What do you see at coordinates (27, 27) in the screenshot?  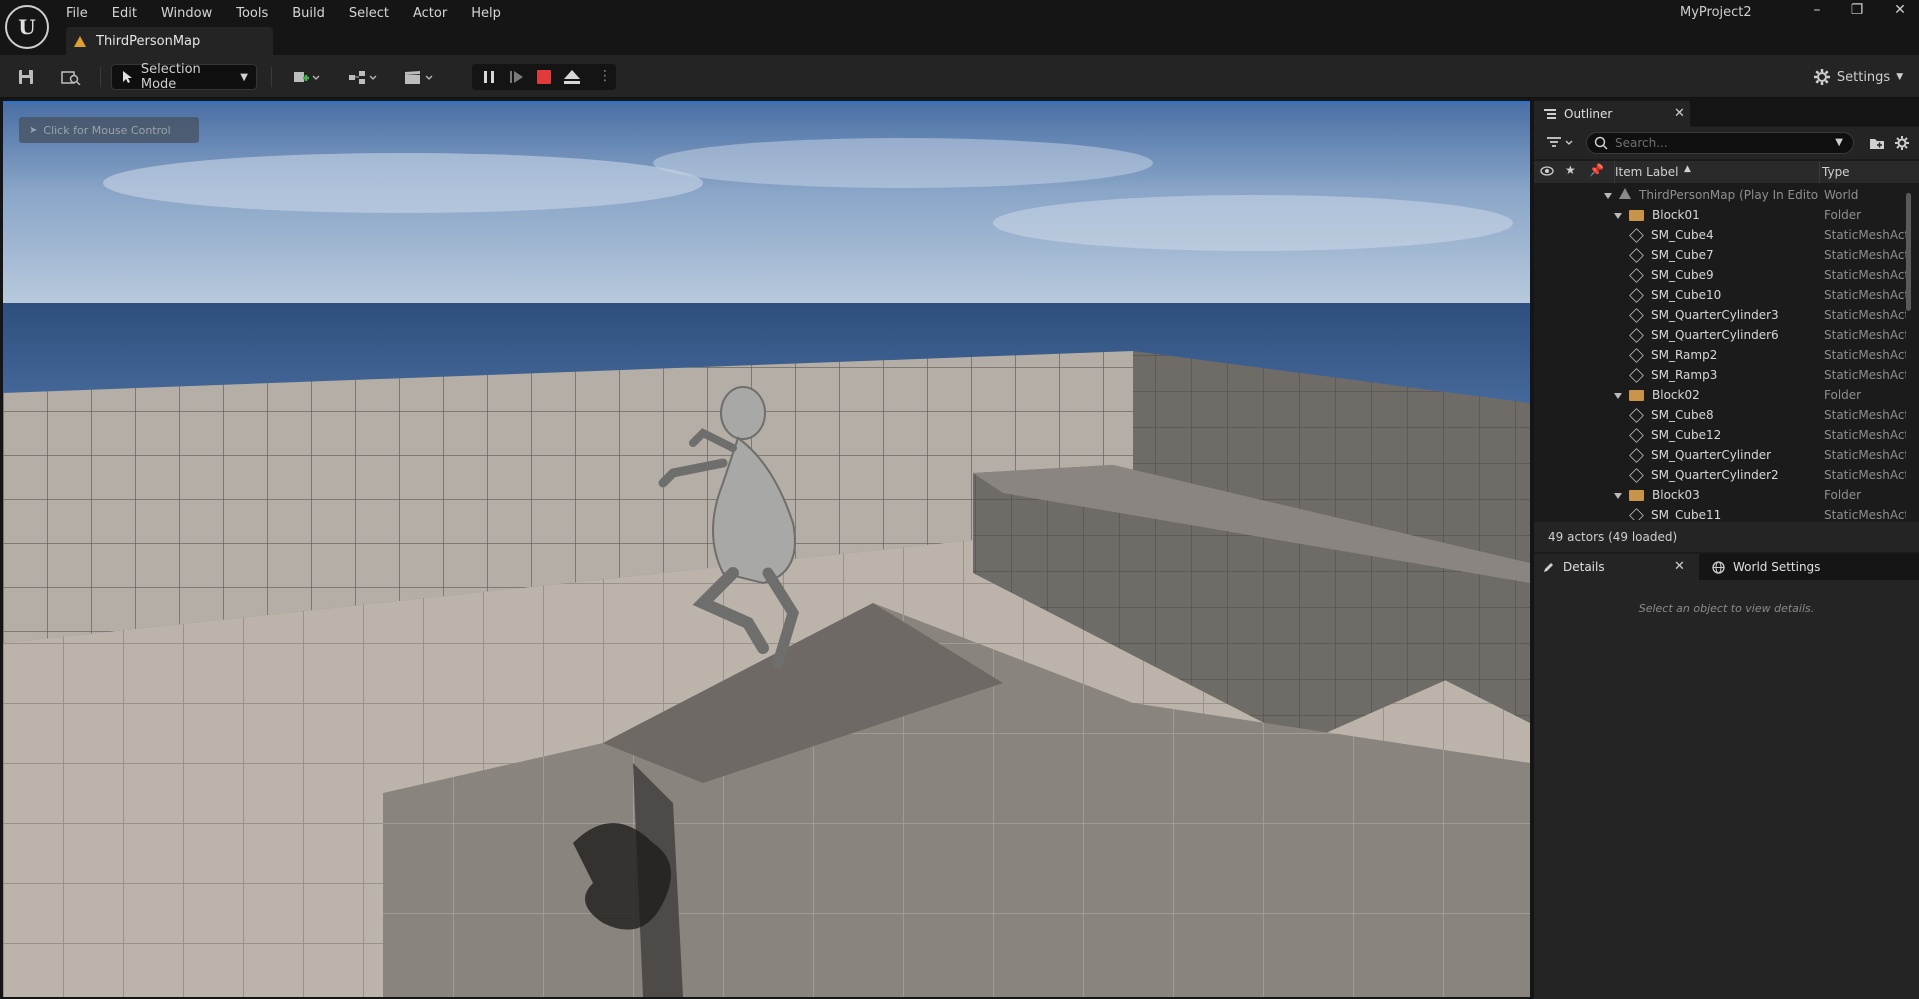 I see `unreal-logo-icon: U` at bounding box center [27, 27].